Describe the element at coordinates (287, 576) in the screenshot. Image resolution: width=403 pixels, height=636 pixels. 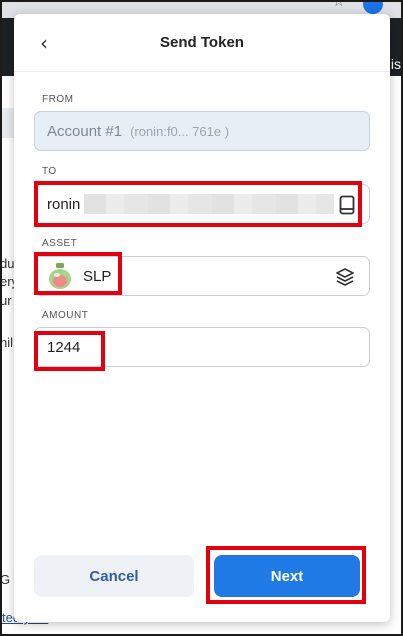
I see `next-button: Next` at that location.